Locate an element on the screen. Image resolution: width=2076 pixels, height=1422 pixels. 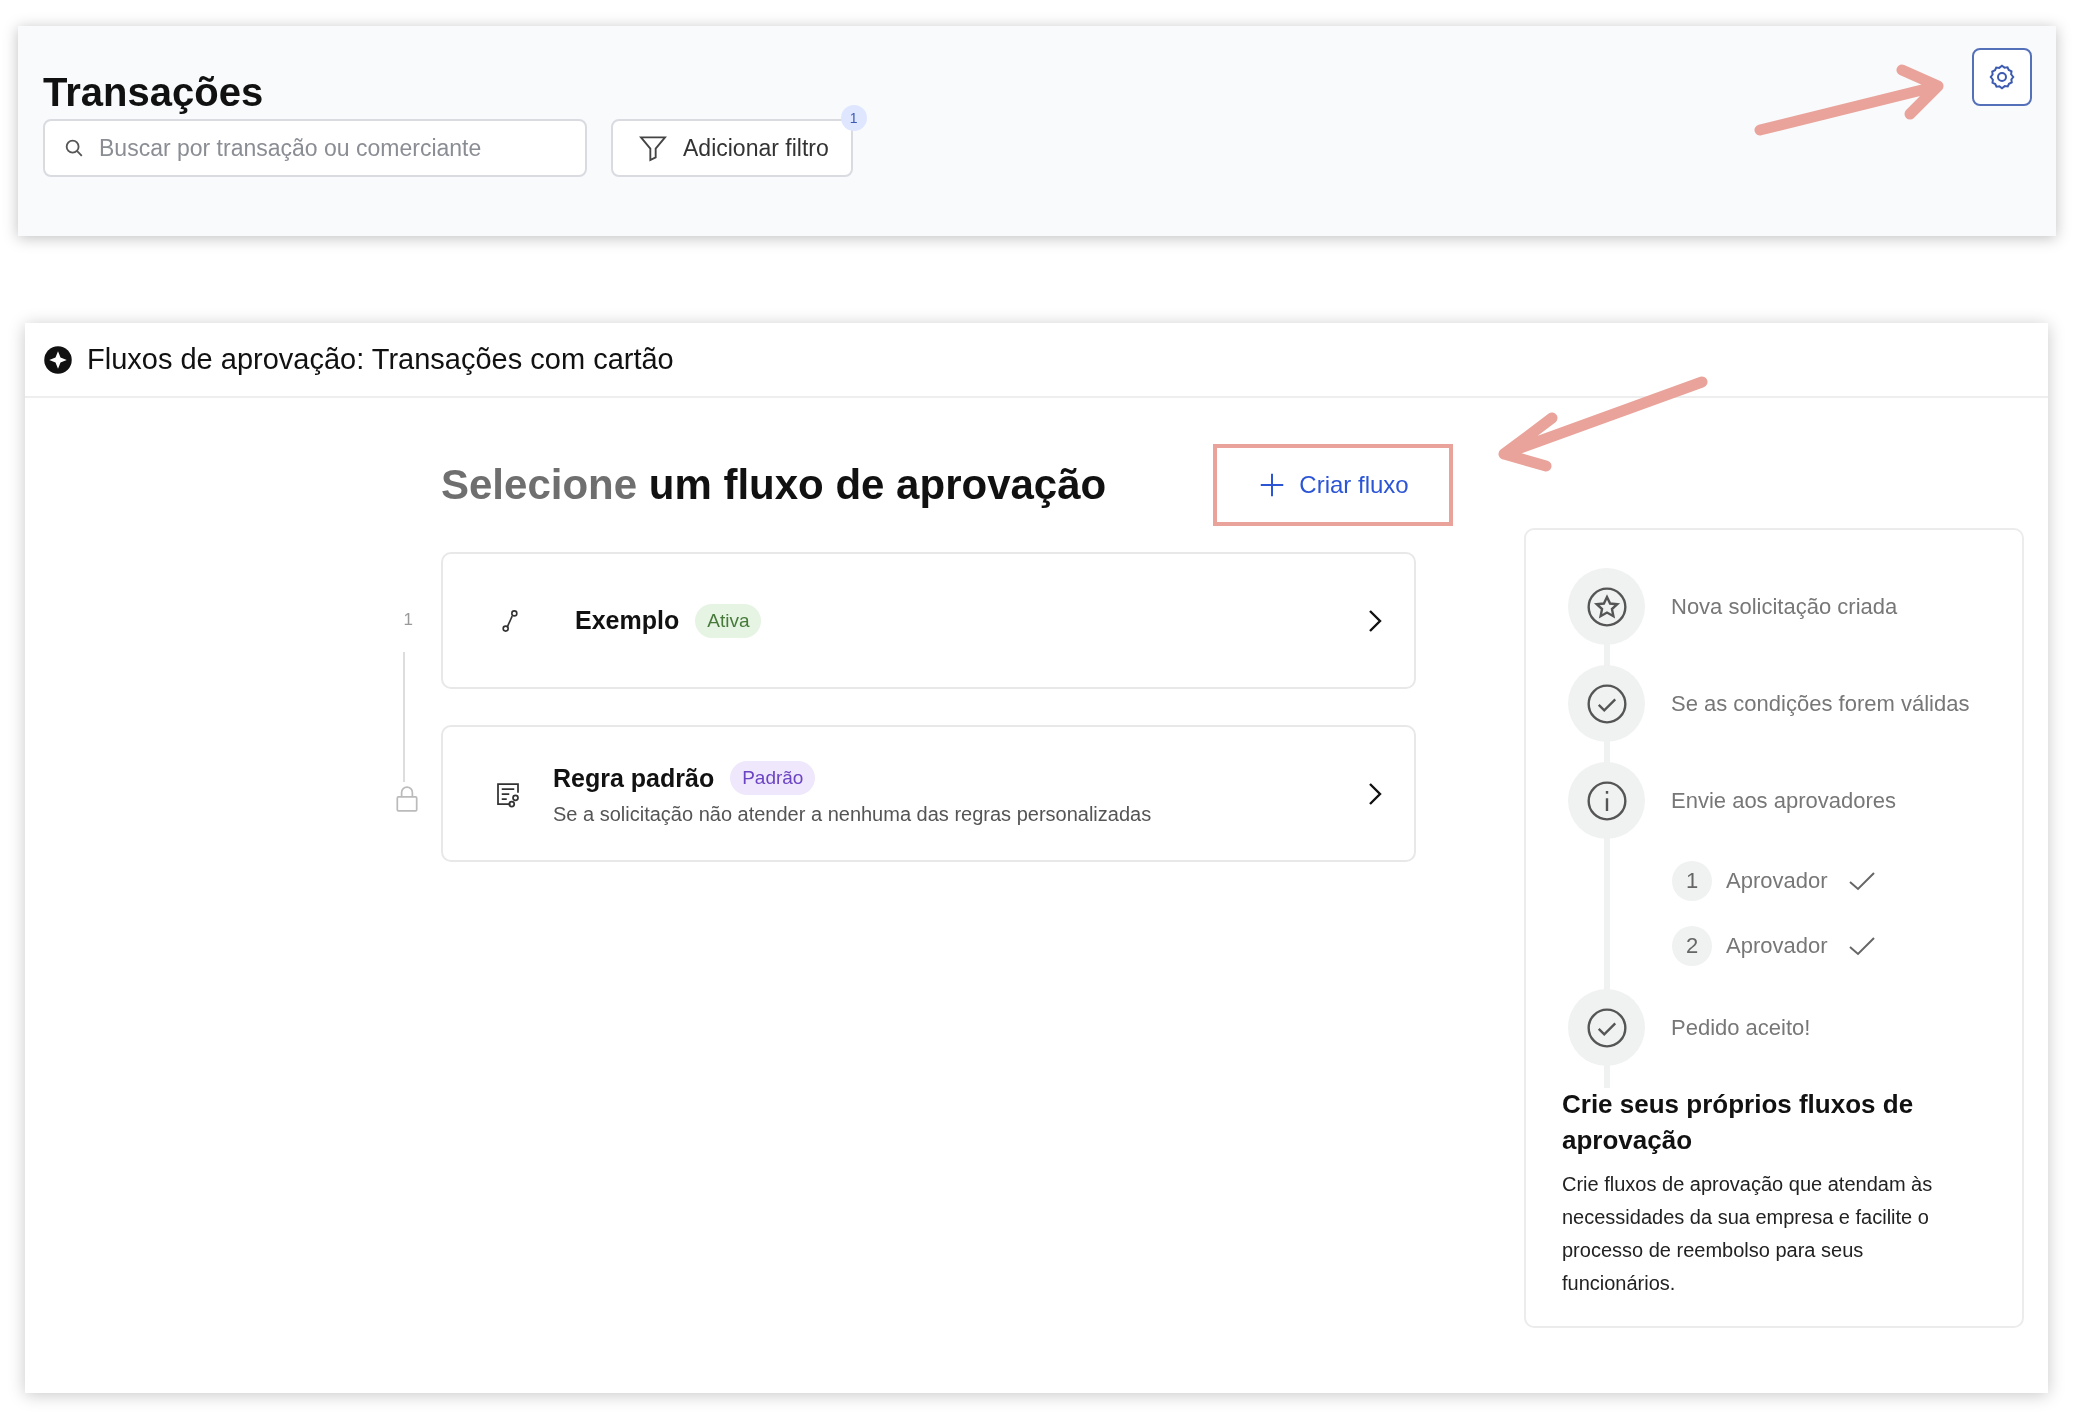
step-label: Se as condições forem válidas is located at coordinates (1820, 703).